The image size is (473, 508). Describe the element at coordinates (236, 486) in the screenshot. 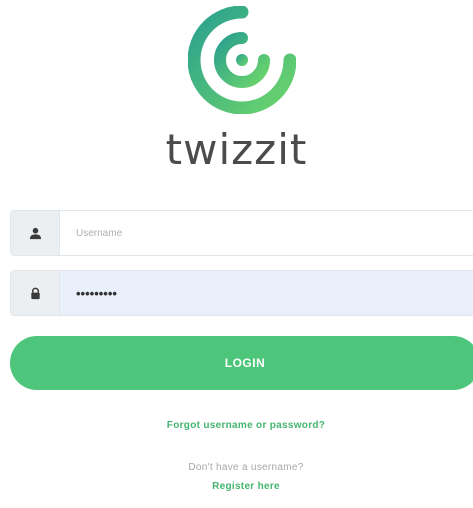

I see `register-link: Register here` at that location.